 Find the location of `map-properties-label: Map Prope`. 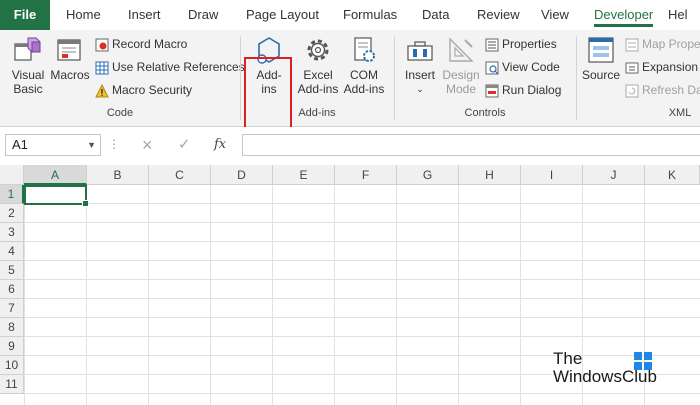

map-properties-label: Map Prope is located at coordinates (671, 44).